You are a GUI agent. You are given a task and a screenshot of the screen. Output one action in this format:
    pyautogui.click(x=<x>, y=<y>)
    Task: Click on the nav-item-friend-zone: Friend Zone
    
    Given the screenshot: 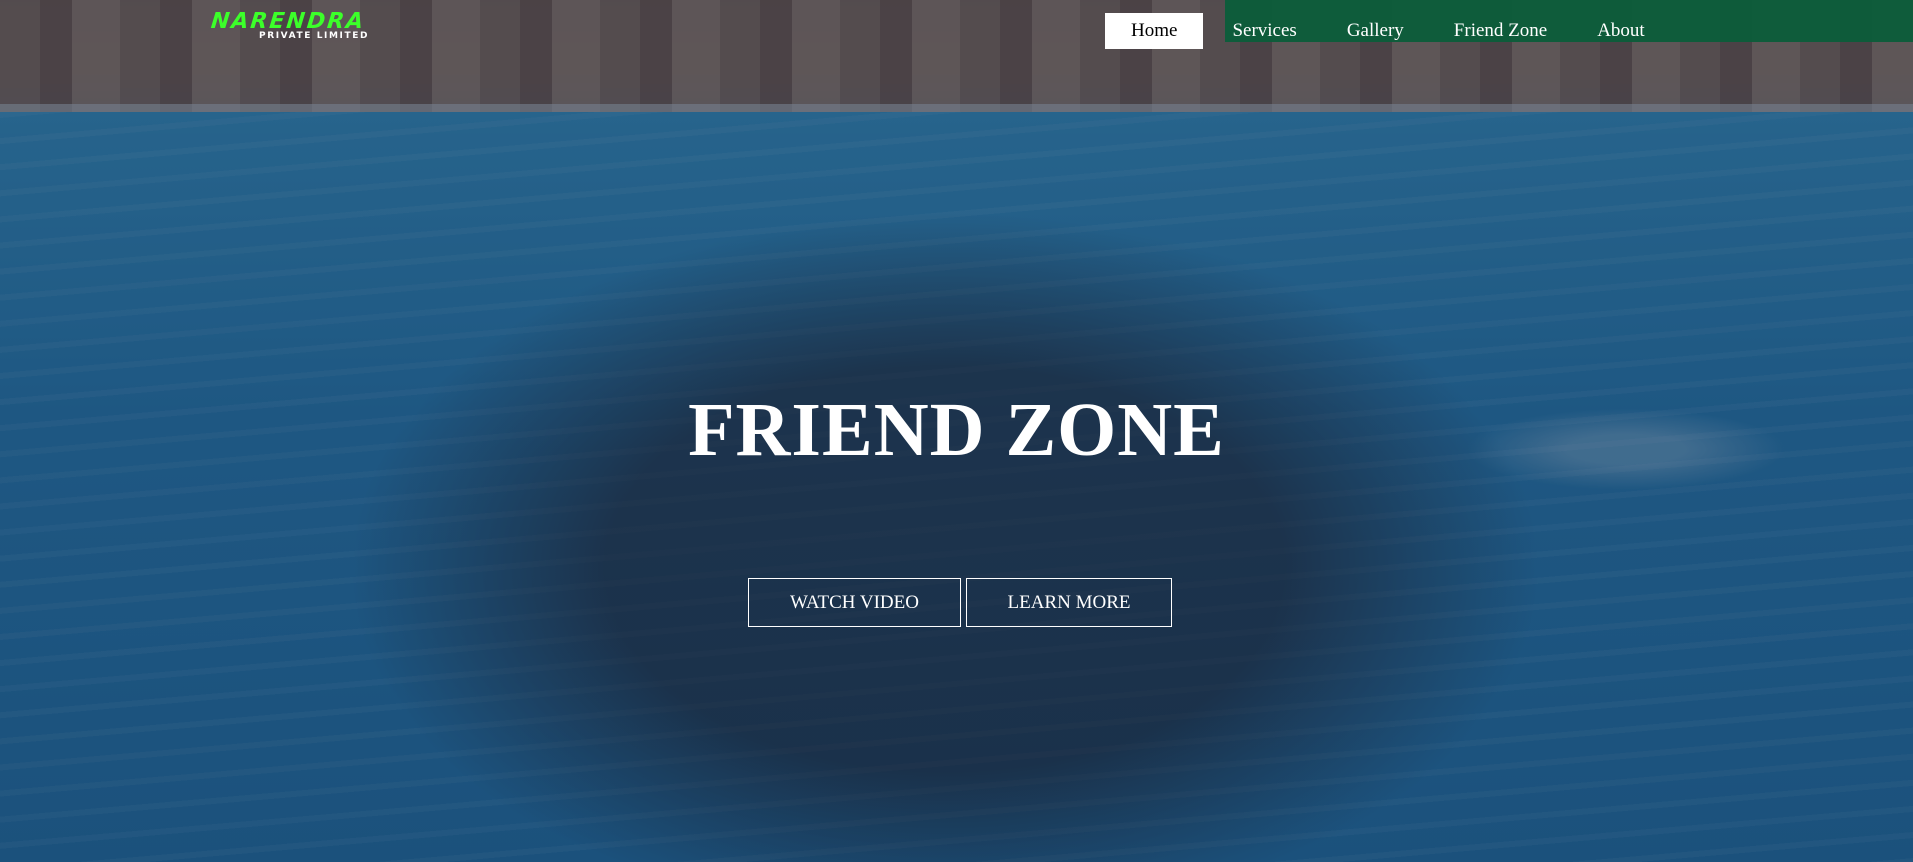 What is the action you would take?
    pyautogui.click(x=1500, y=31)
    